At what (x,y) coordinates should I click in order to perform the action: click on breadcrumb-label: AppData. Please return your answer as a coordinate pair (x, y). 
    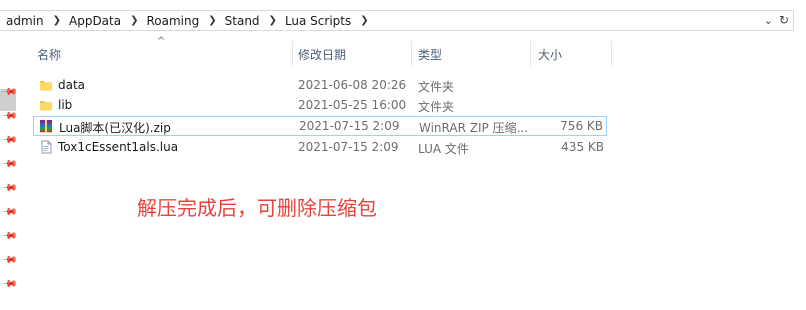
    Looking at the image, I should click on (95, 20).